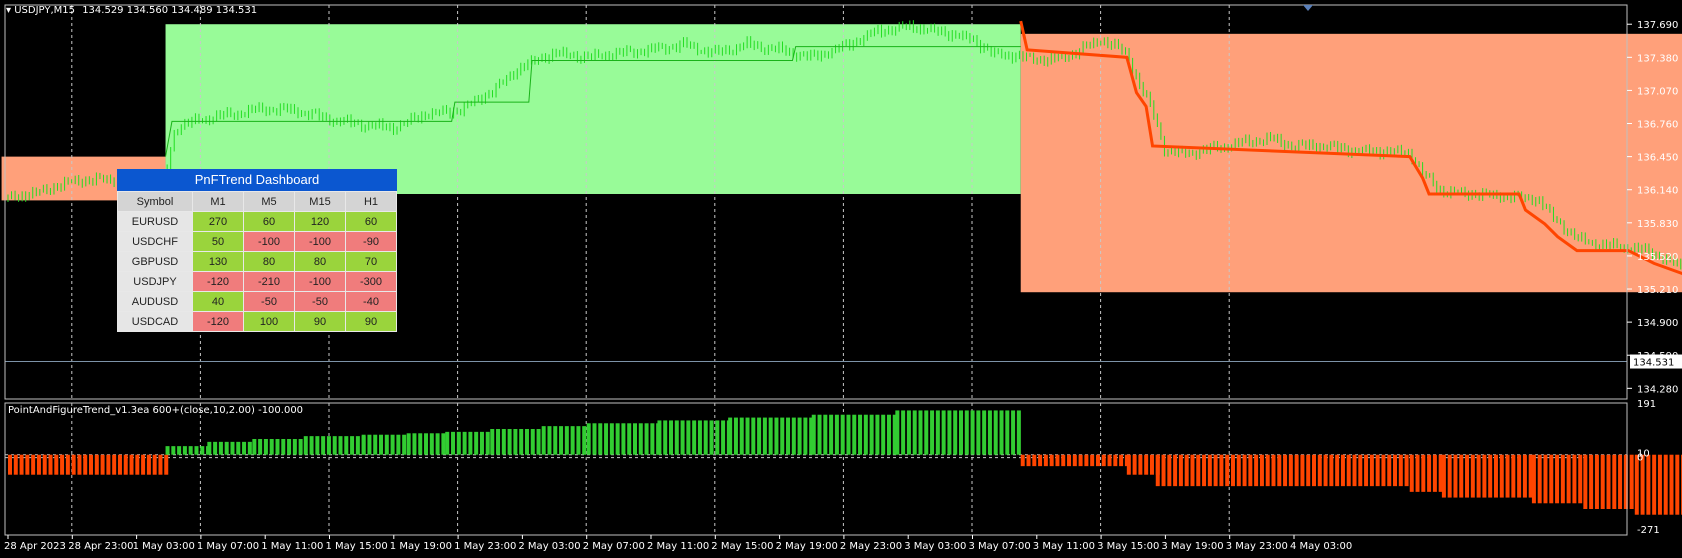 The image size is (1682, 558). Describe the element at coordinates (155, 281) in the screenshot. I see `dashboard-symbol: USDJPY` at that location.